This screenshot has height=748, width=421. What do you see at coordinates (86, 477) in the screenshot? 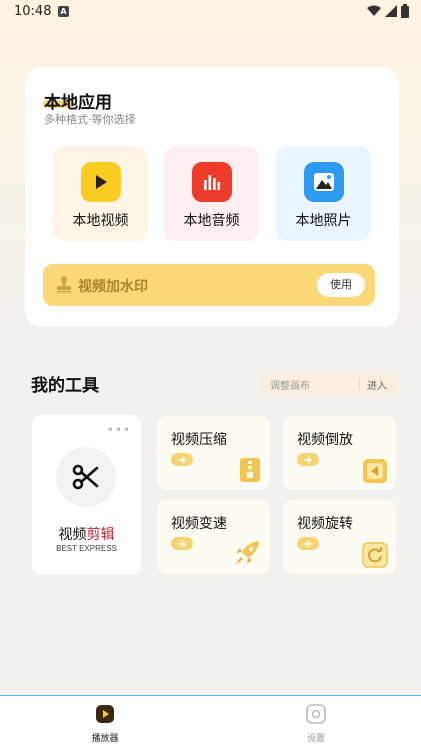
I see `scissors-icon` at bounding box center [86, 477].